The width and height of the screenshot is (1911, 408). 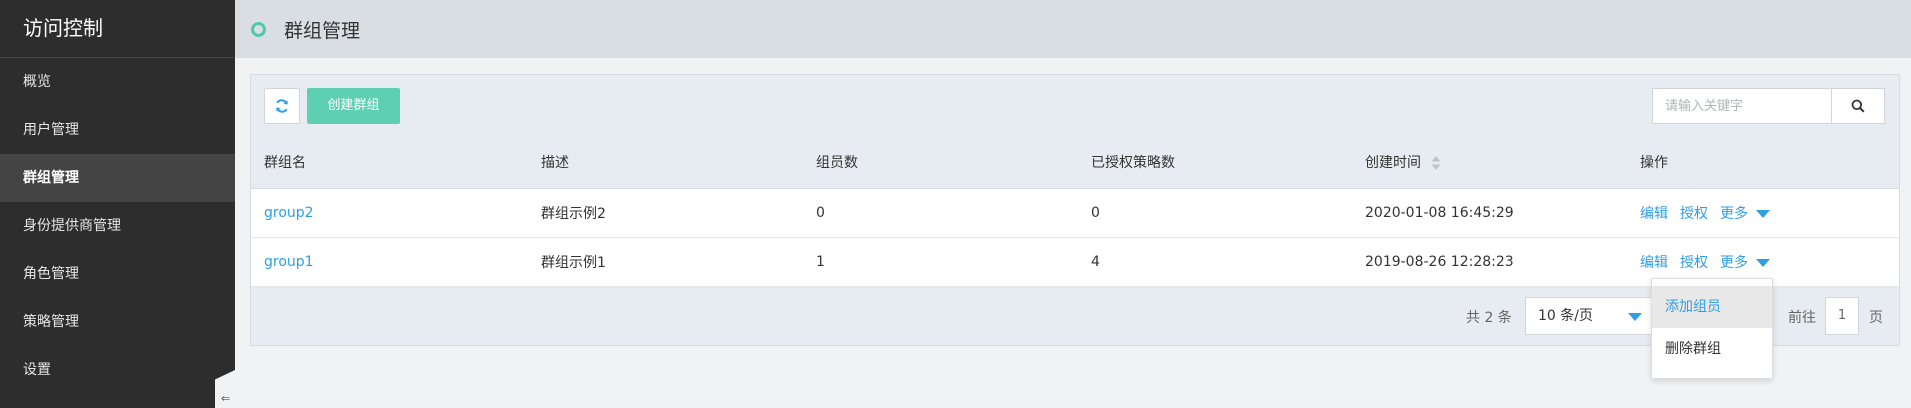 What do you see at coordinates (837, 163) in the screenshot?
I see `column-header-members: 组员数` at bounding box center [837, 163].